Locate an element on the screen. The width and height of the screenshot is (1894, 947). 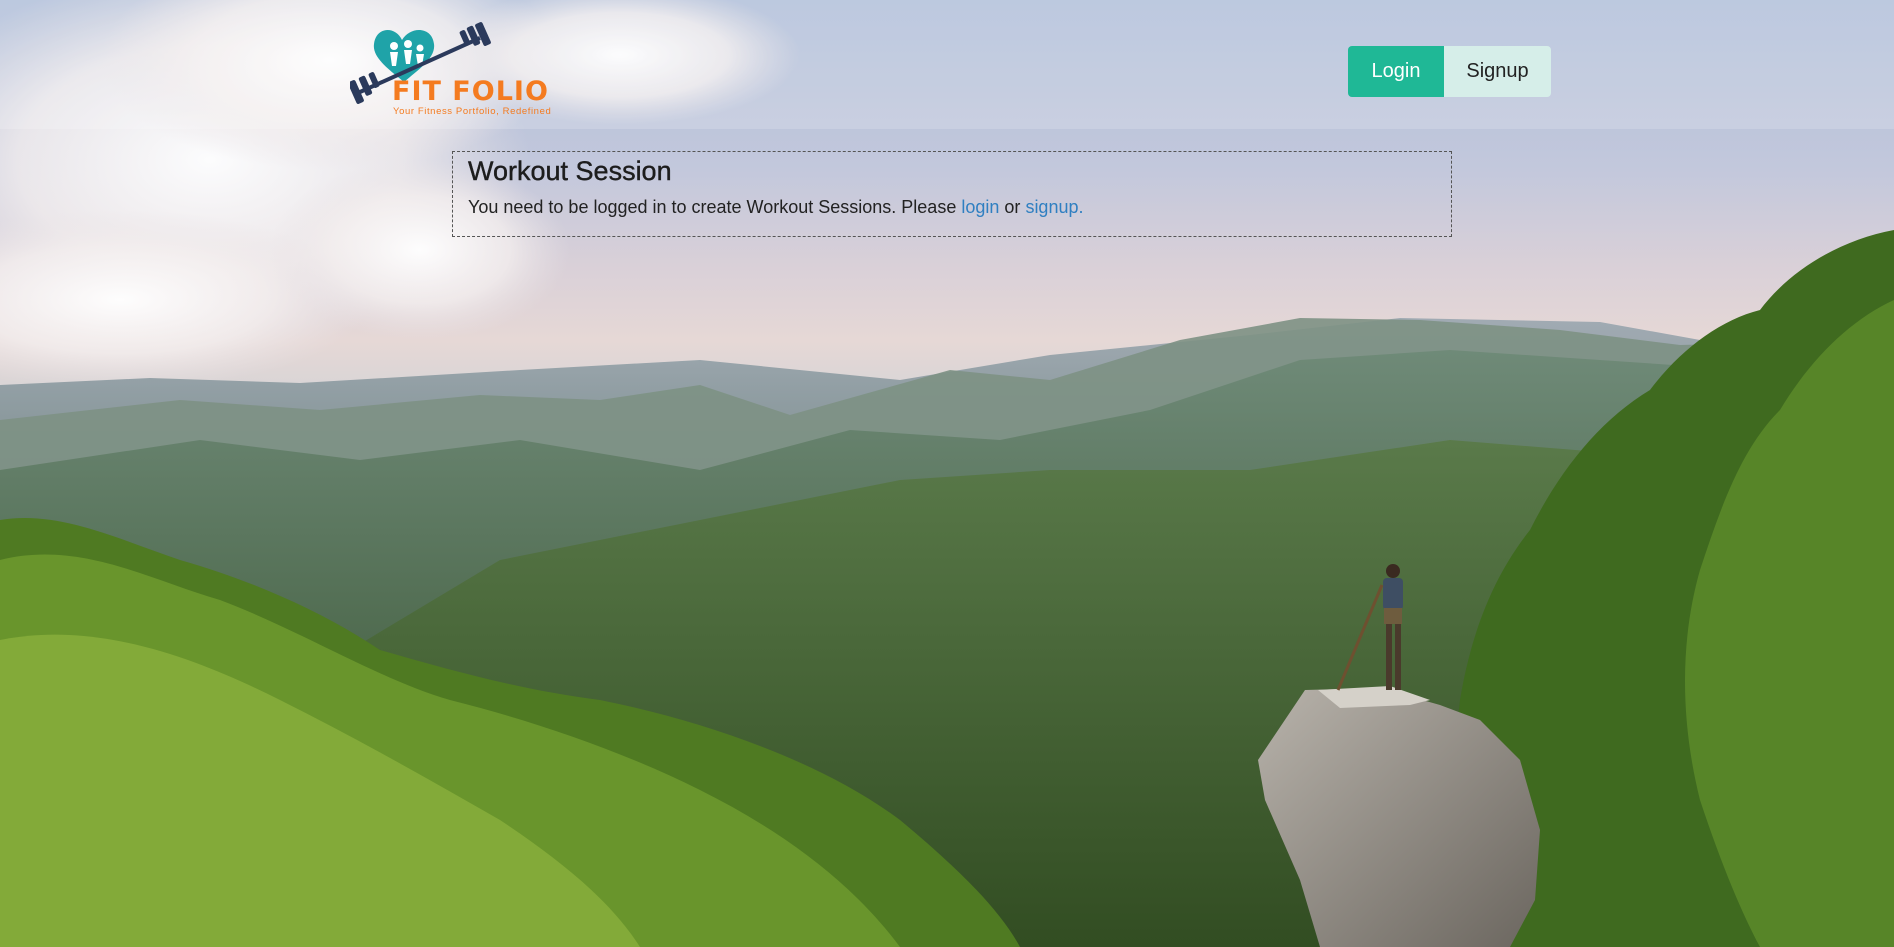
signup-link: signup. is located at coordinates (1054, 207).